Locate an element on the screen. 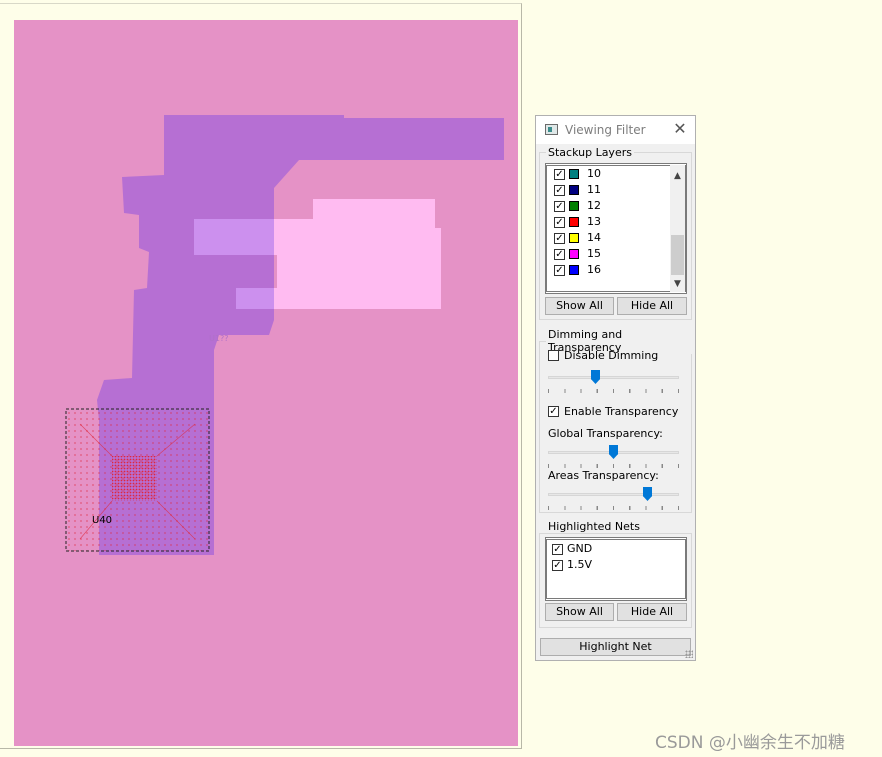  dimming-slider is located at coordinates (613, 381).